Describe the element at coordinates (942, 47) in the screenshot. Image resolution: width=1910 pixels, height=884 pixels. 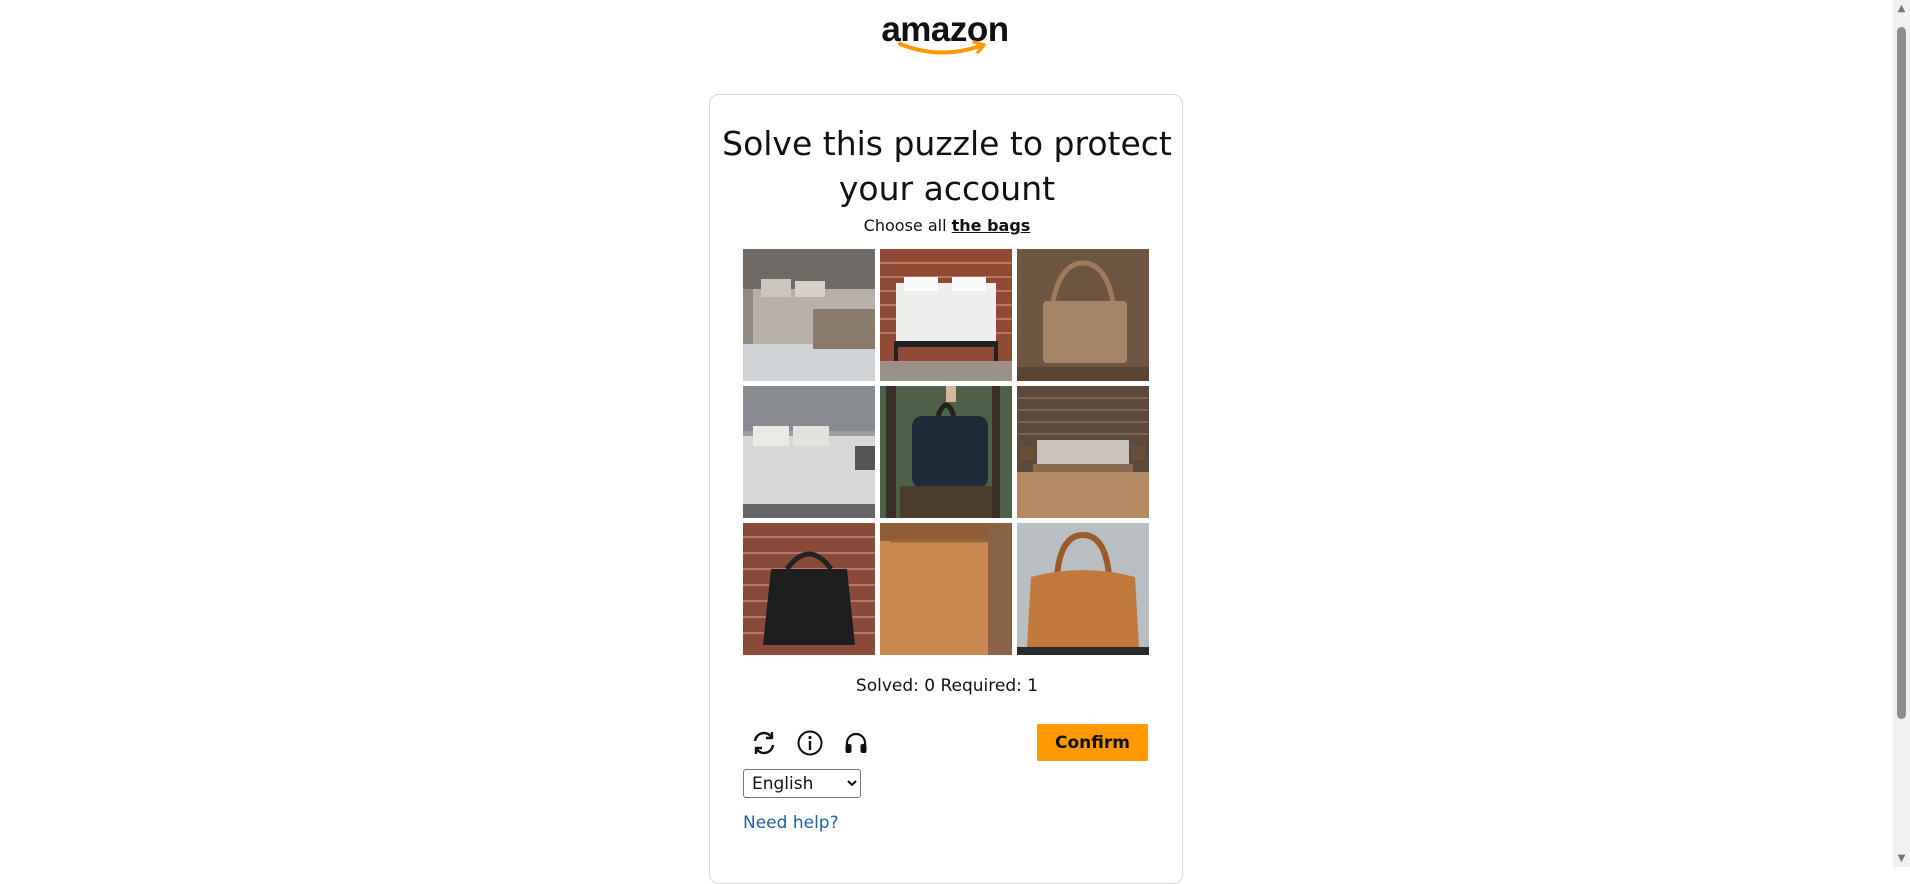
I see `smile-arrow-icon` at that location.